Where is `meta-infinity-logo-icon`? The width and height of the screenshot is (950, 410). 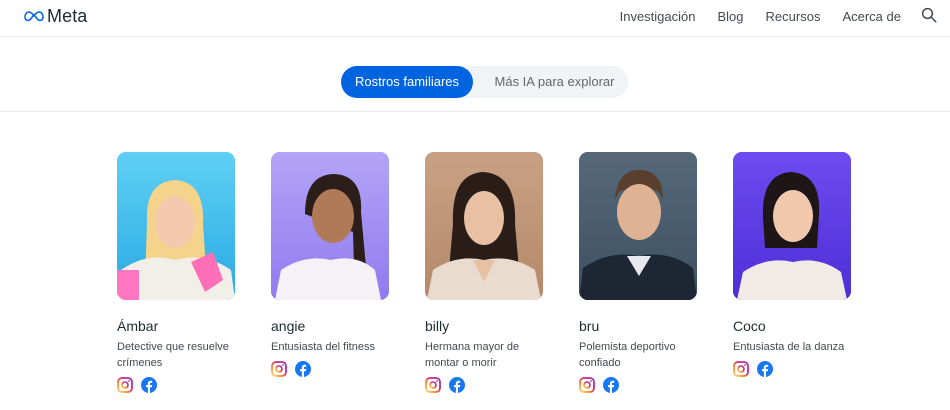
meta-infinity-logo-icon is located at coordinates (34, 16).